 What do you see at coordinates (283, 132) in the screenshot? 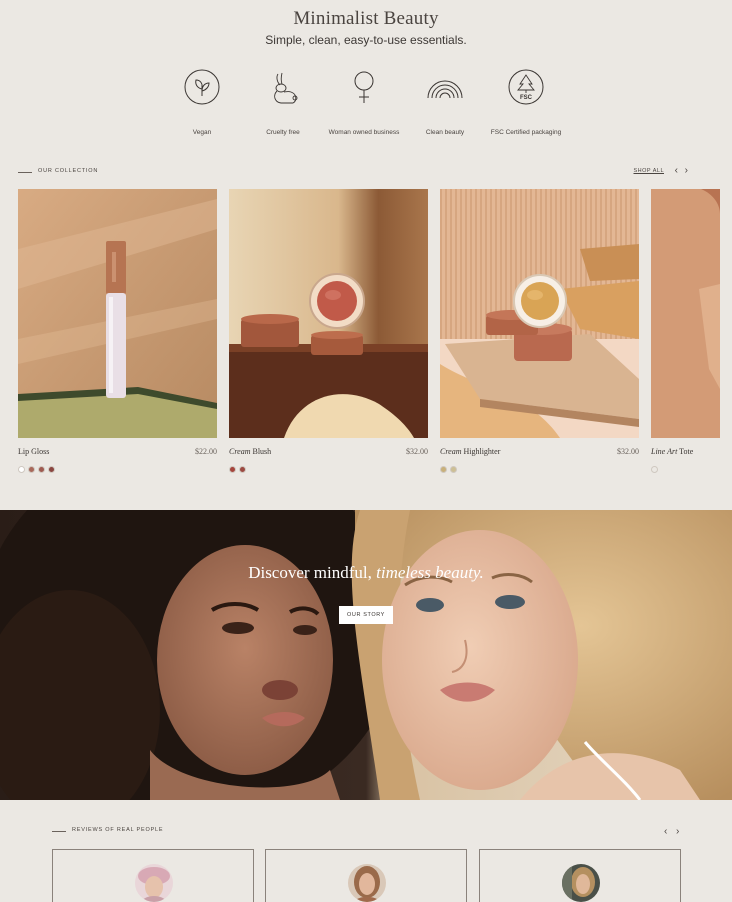
I see `value-label: Cruelty free` at bounding box center [283, 132].